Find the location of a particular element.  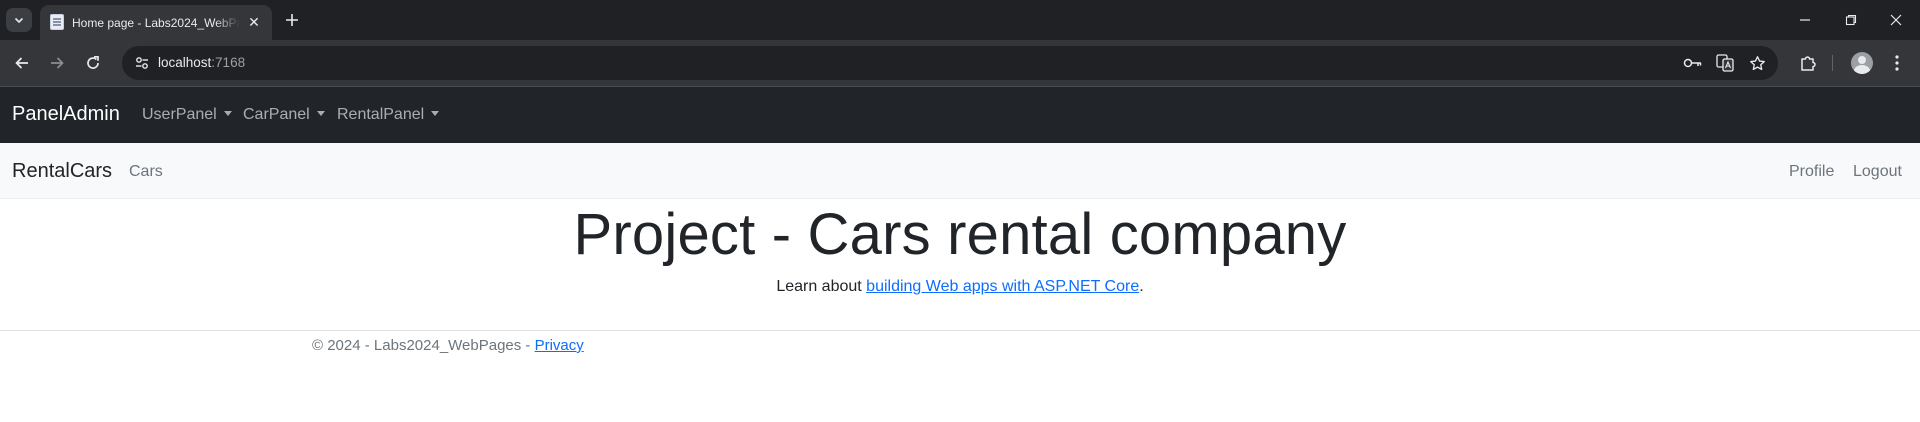

browser-tab-active: Home page - Labs2024_WebPages ✕ is located at coordinates (156, 22).